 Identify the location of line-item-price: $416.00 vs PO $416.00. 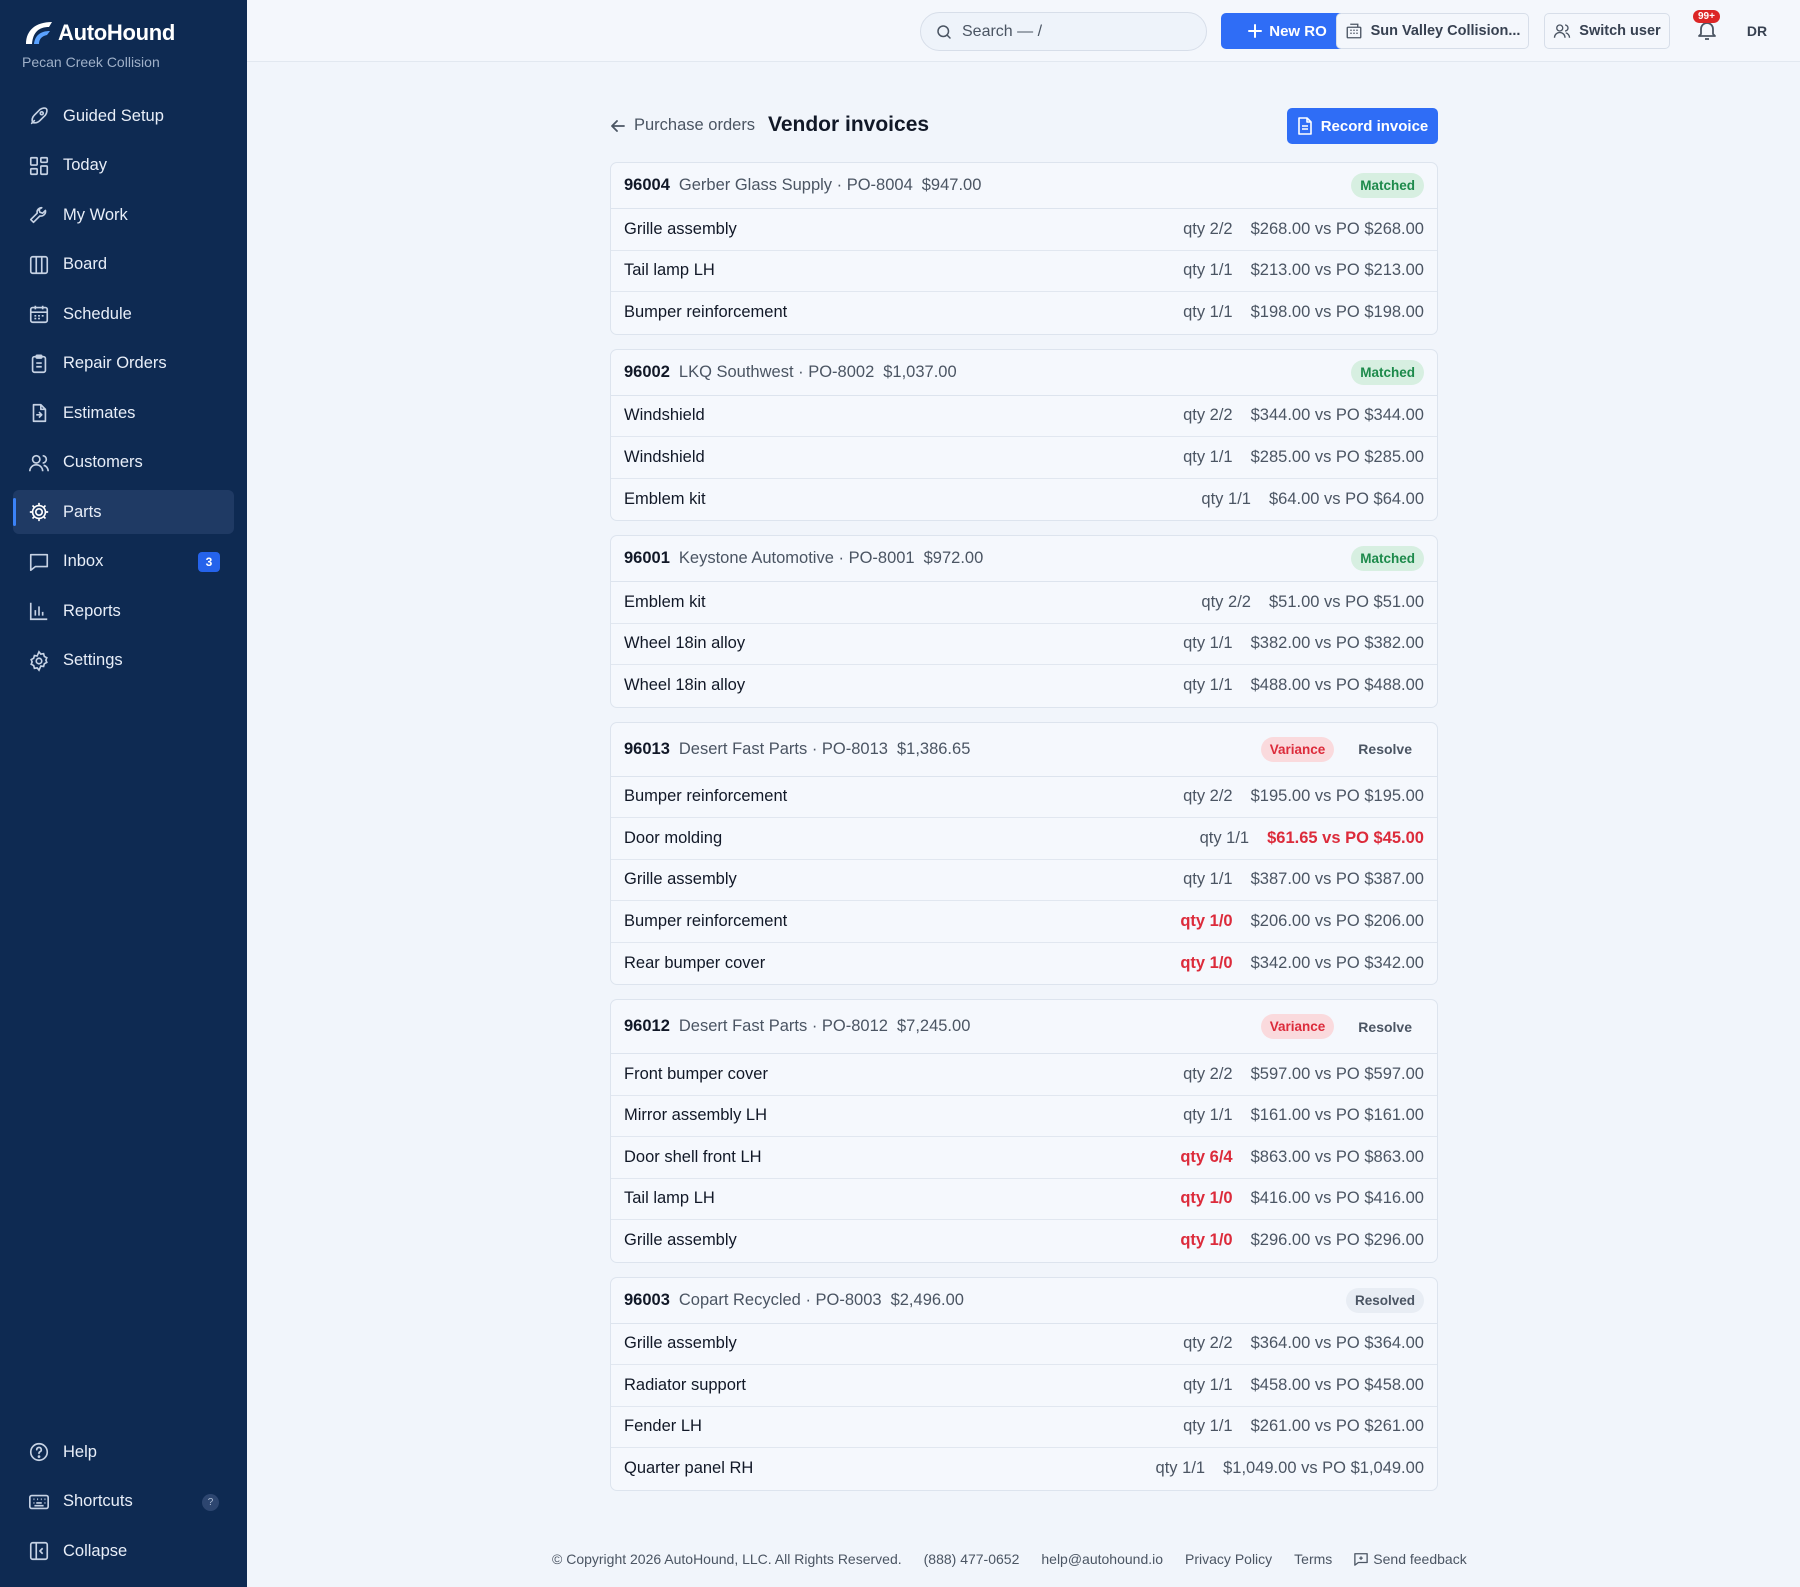
(1337, 1198).